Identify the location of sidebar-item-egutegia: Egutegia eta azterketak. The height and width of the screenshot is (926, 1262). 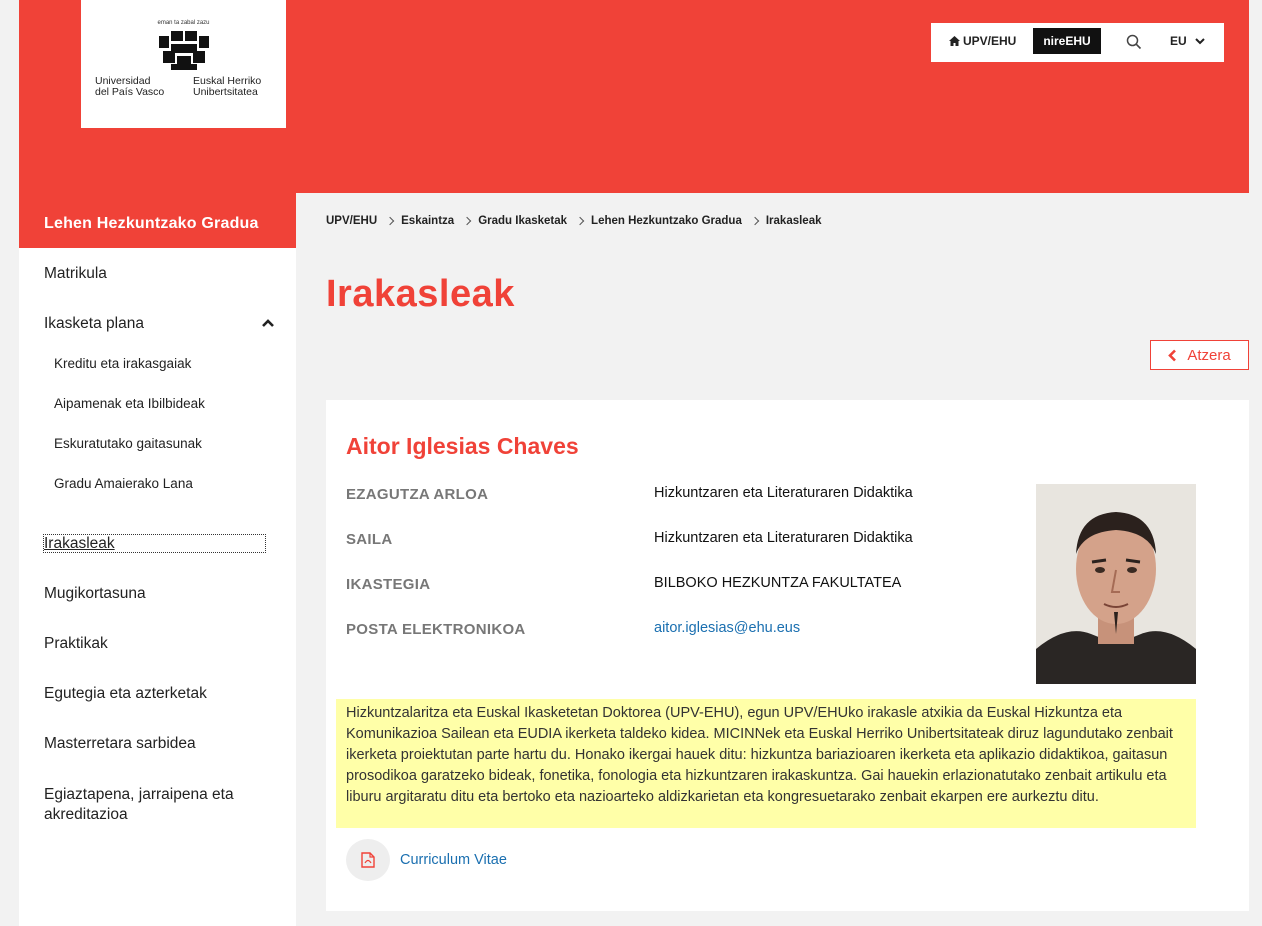
(125, 694).